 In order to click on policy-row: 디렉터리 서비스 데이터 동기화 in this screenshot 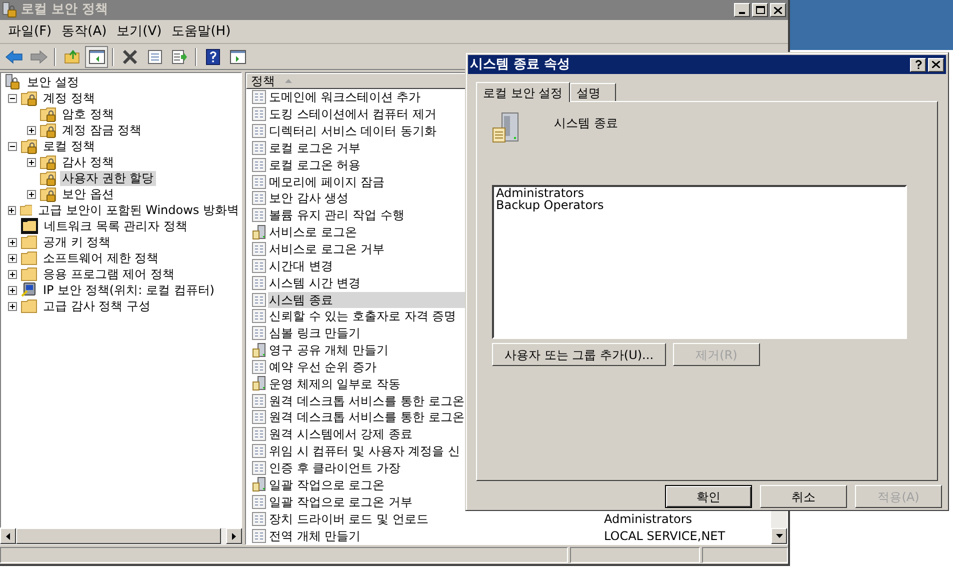, I will do `click(353, 131)`.